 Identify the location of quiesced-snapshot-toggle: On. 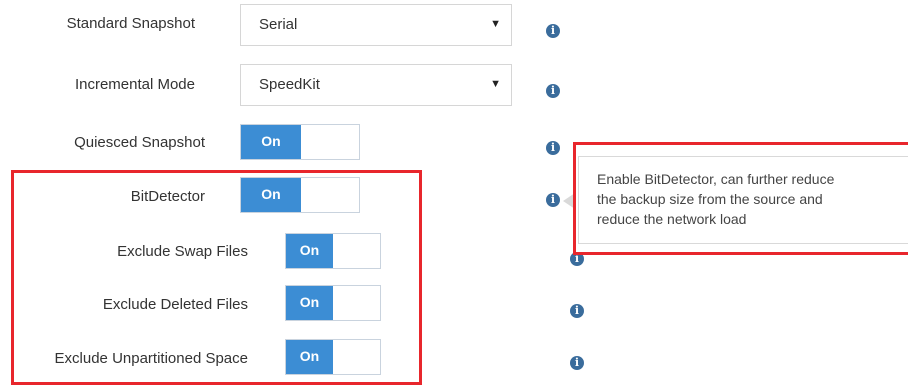
(300, 142).